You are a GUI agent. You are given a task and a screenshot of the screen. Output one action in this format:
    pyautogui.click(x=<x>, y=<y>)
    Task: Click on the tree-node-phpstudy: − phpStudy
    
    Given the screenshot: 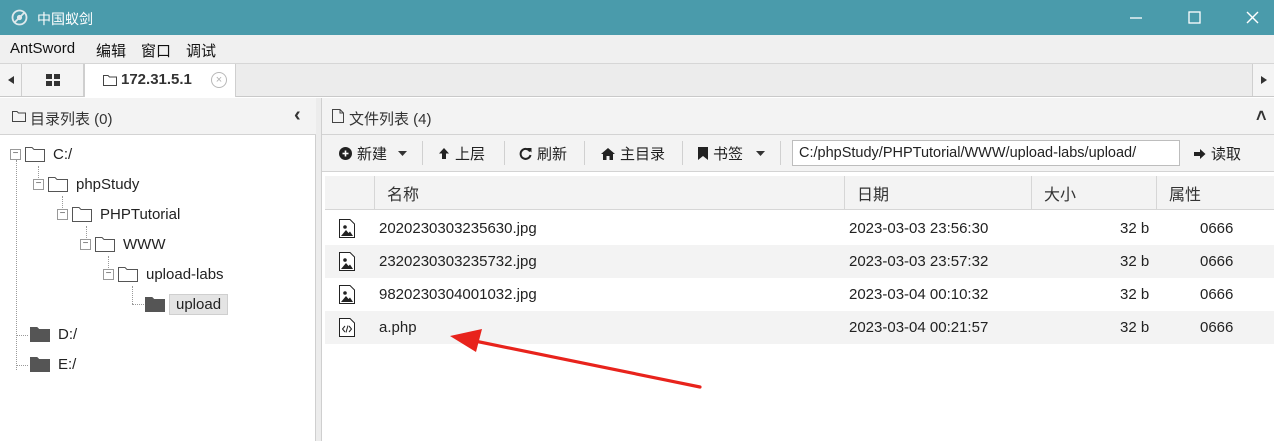 What is the action you would take?
    pyautogui.click(x=86, y=184)
    